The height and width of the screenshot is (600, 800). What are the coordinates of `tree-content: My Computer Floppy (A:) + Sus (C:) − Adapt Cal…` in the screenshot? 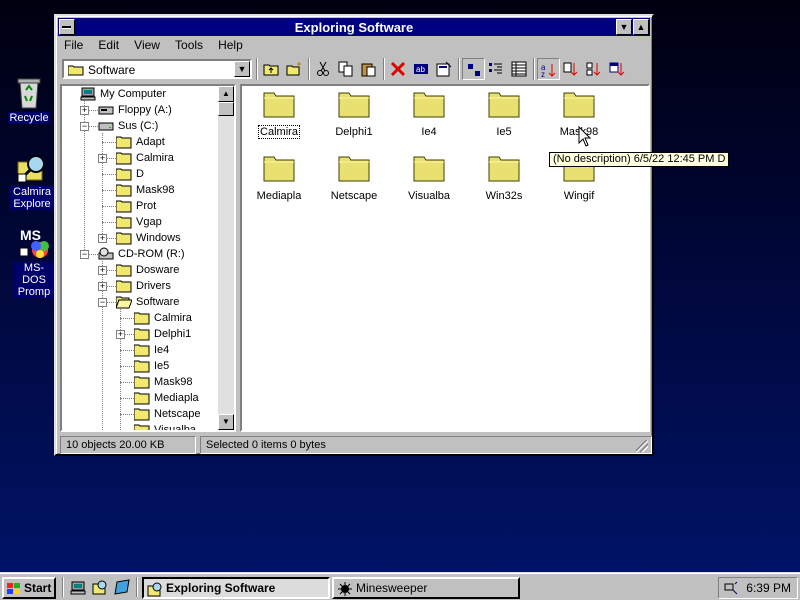 It's located at (140, 258).